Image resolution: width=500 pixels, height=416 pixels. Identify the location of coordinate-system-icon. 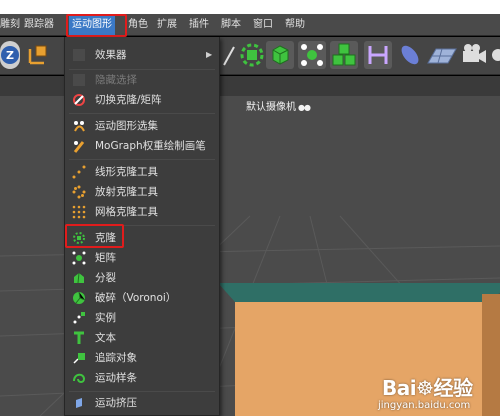
(38, 55).